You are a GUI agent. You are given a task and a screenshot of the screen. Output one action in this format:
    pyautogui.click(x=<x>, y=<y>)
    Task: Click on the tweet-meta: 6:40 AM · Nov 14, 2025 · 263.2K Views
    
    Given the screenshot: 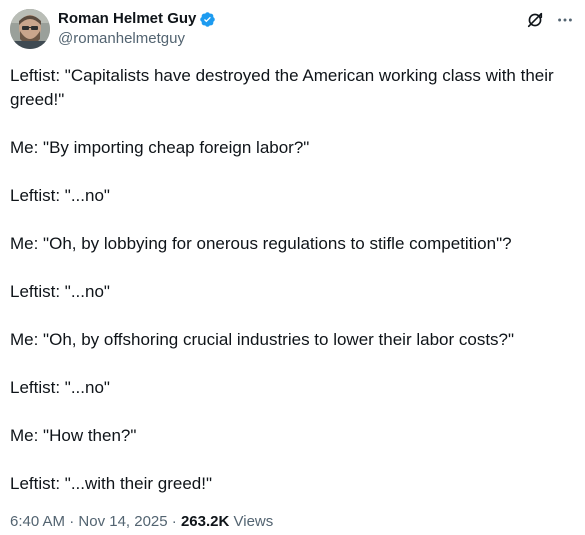 What is the action you would take?
    pyautogui.click(x=141, y=522)
    